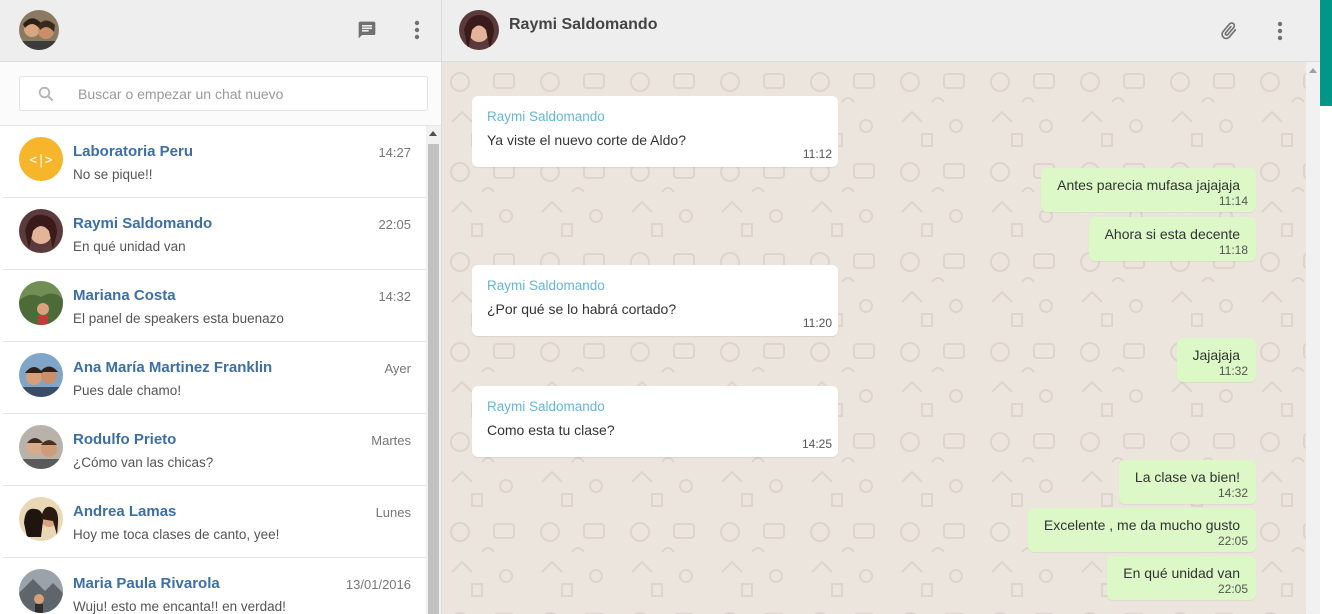  Describe the element at coordinates (1148, 185) in the screenshot. I see `message-text: Antes parecia mufasa jajajaja` at that location.